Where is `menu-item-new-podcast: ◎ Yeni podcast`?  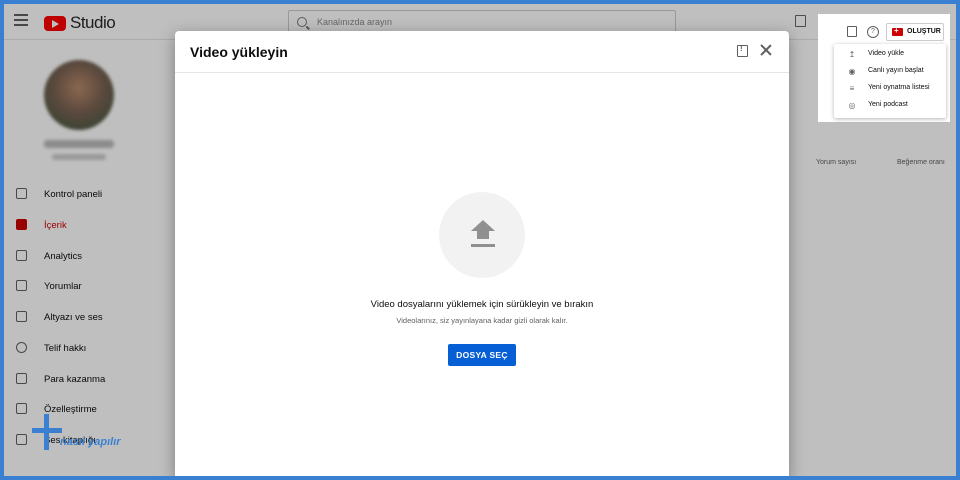 menu-item-new-podcast: ◎ Yeni podcast is located at coordinates (890, 106).